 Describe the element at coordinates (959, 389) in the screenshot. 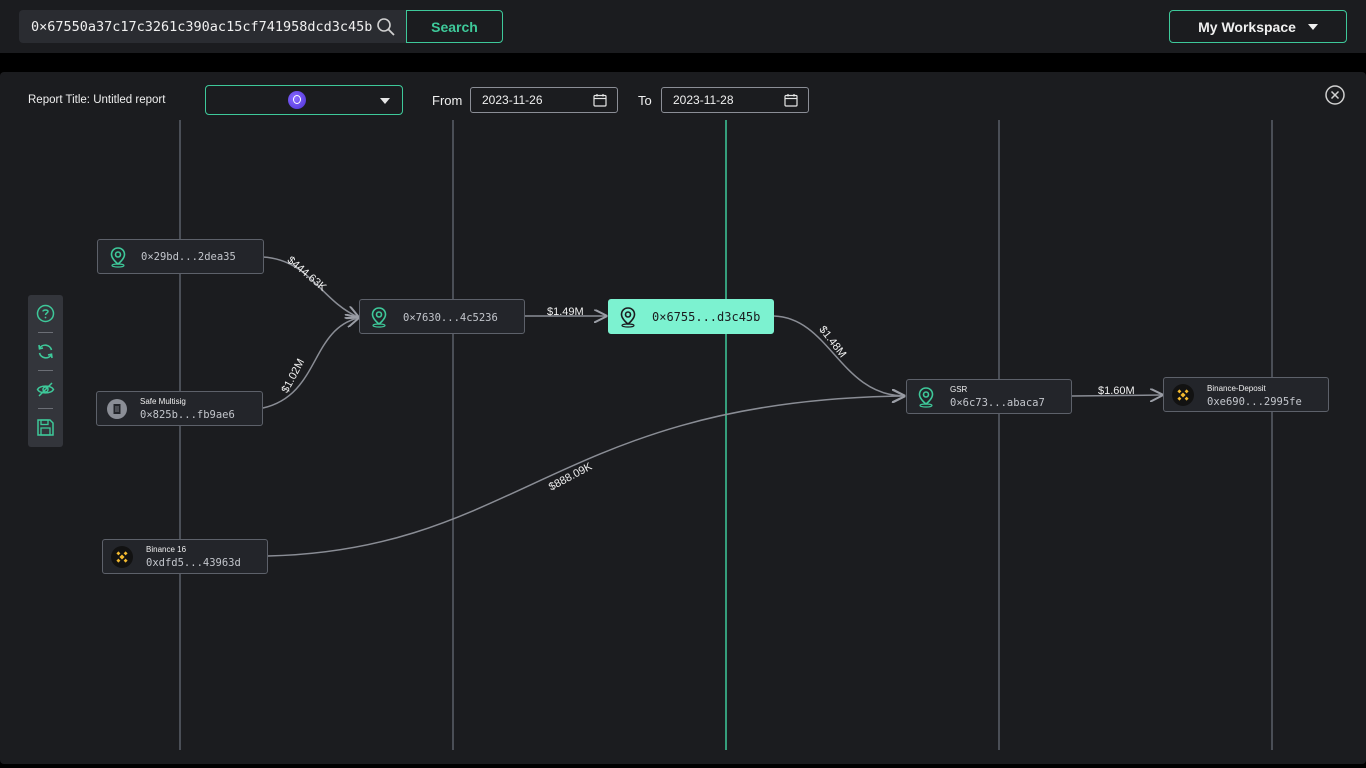

I see `node-name: GSR` at that location.